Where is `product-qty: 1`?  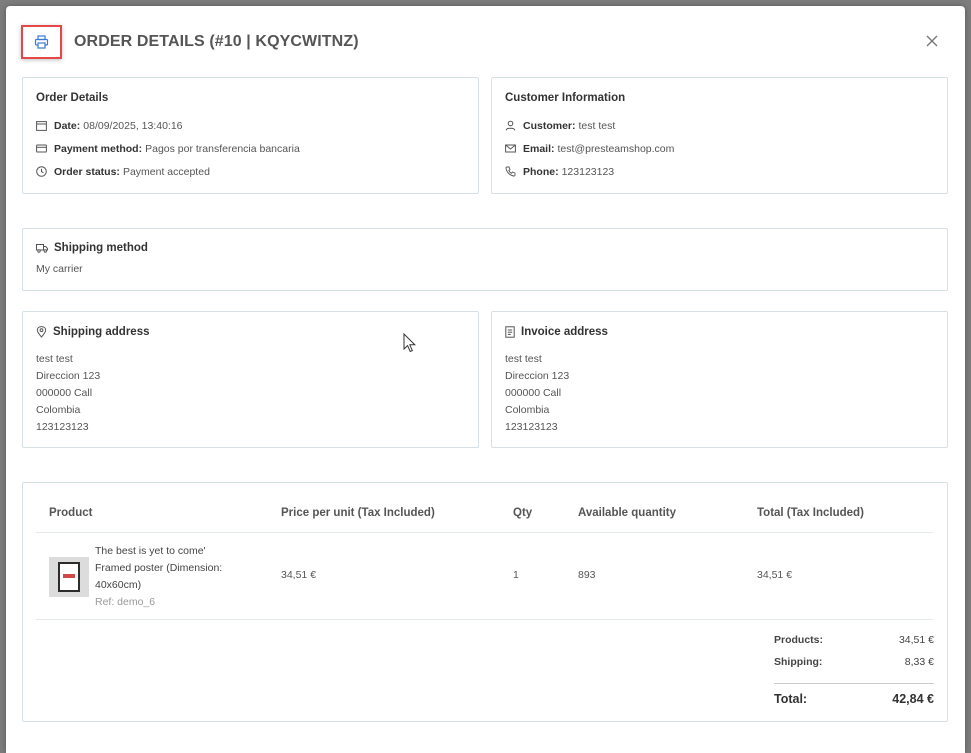 product-qty: 1 is located at coordinates (516, 575).